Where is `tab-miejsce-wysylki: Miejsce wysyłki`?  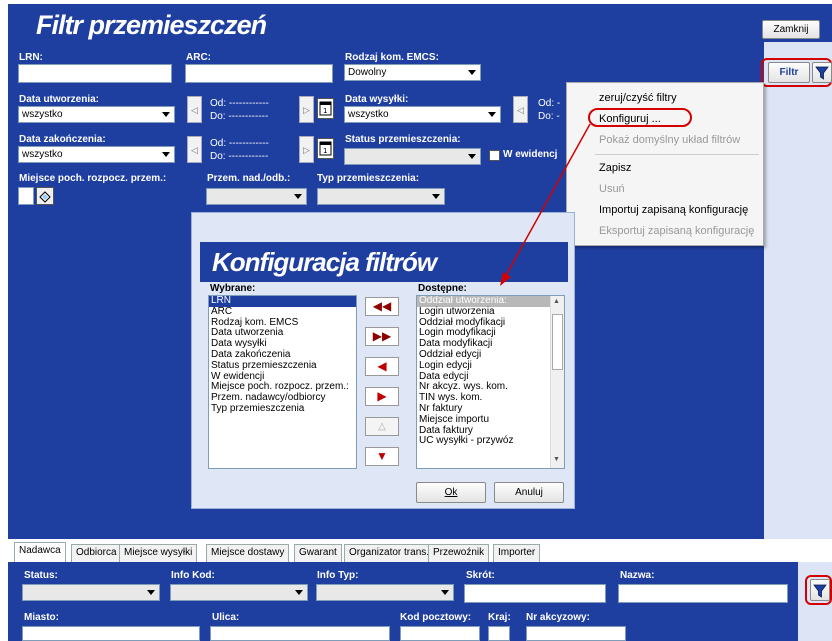 tab-miejsce-wysylki: Miejsce wysyłki is located at coordinates (158, 553).